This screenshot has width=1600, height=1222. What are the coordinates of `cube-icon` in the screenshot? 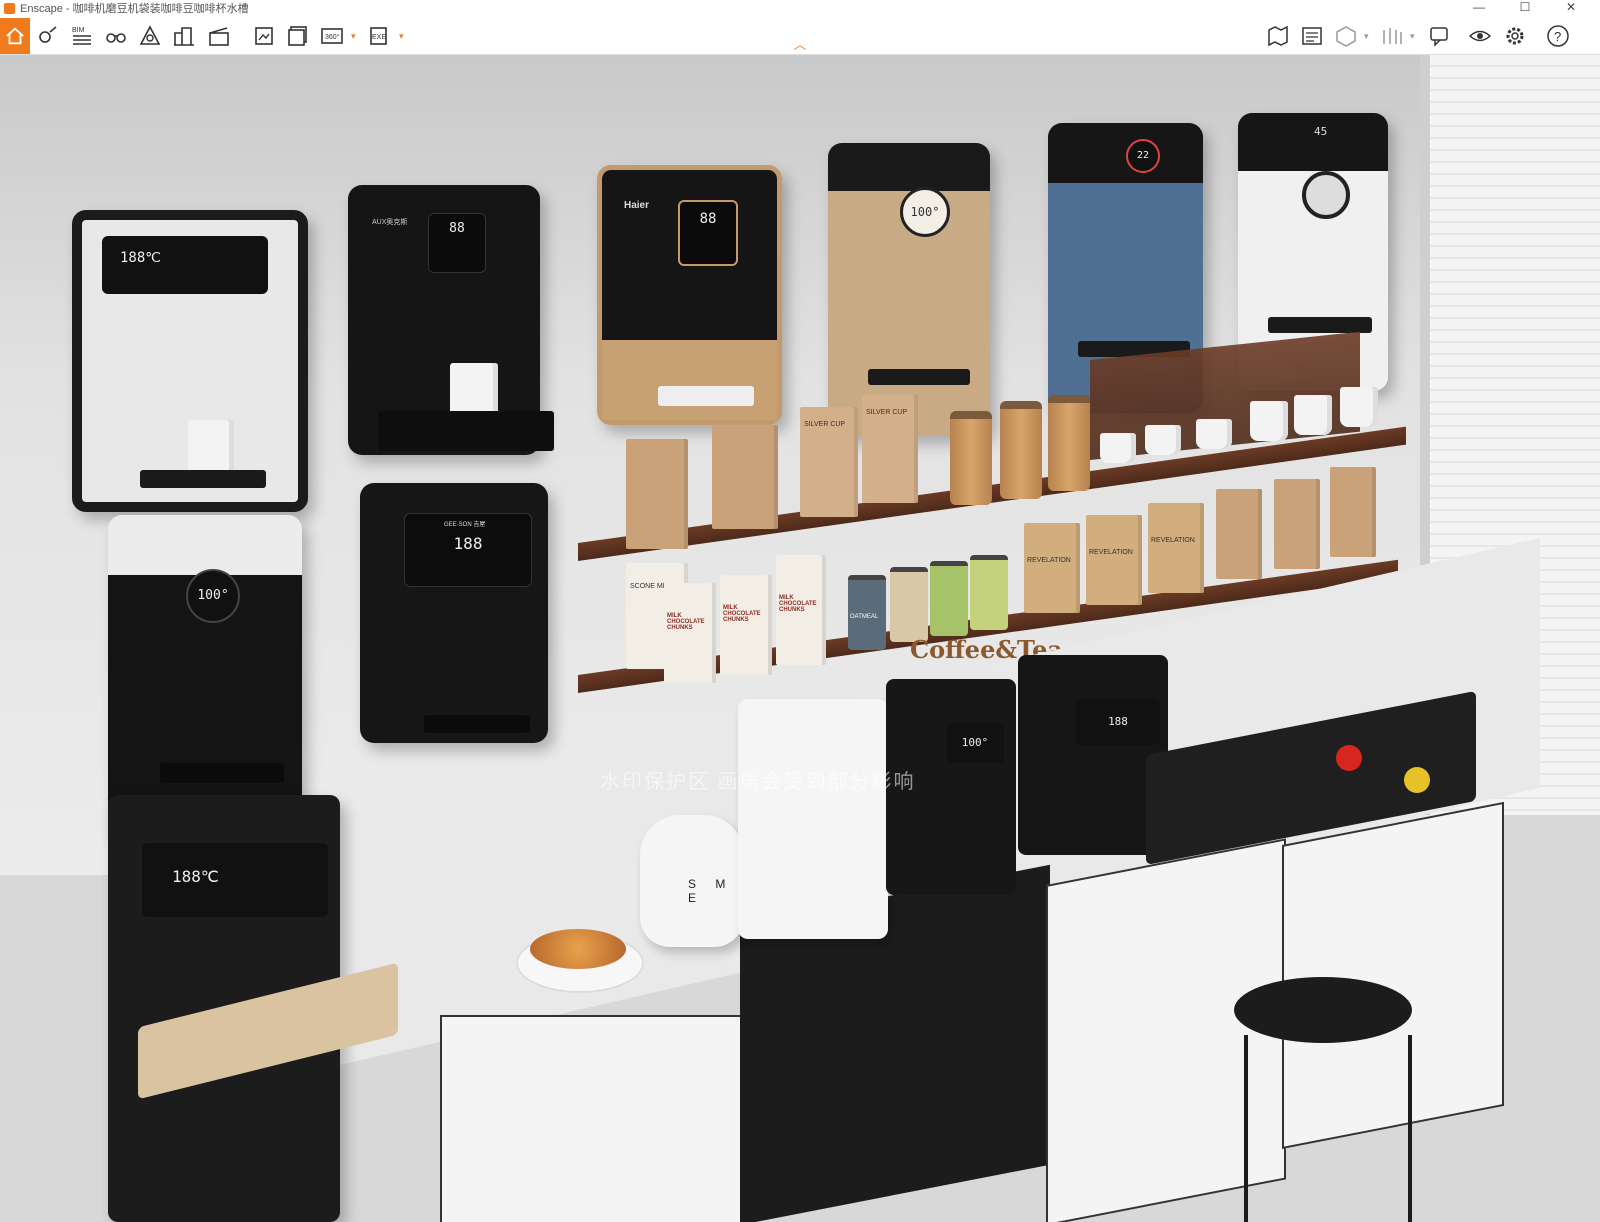 It's located at (1346, 36).